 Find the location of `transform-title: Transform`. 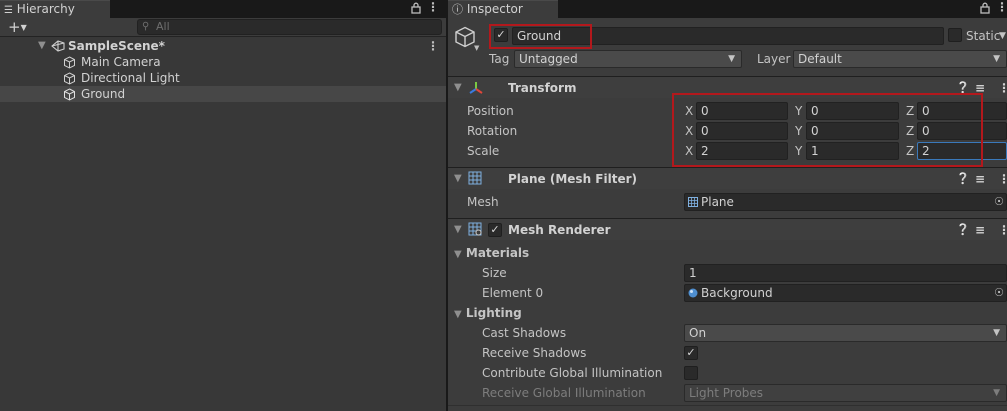

transform-title: Transform is located at coordinates (542, 88).